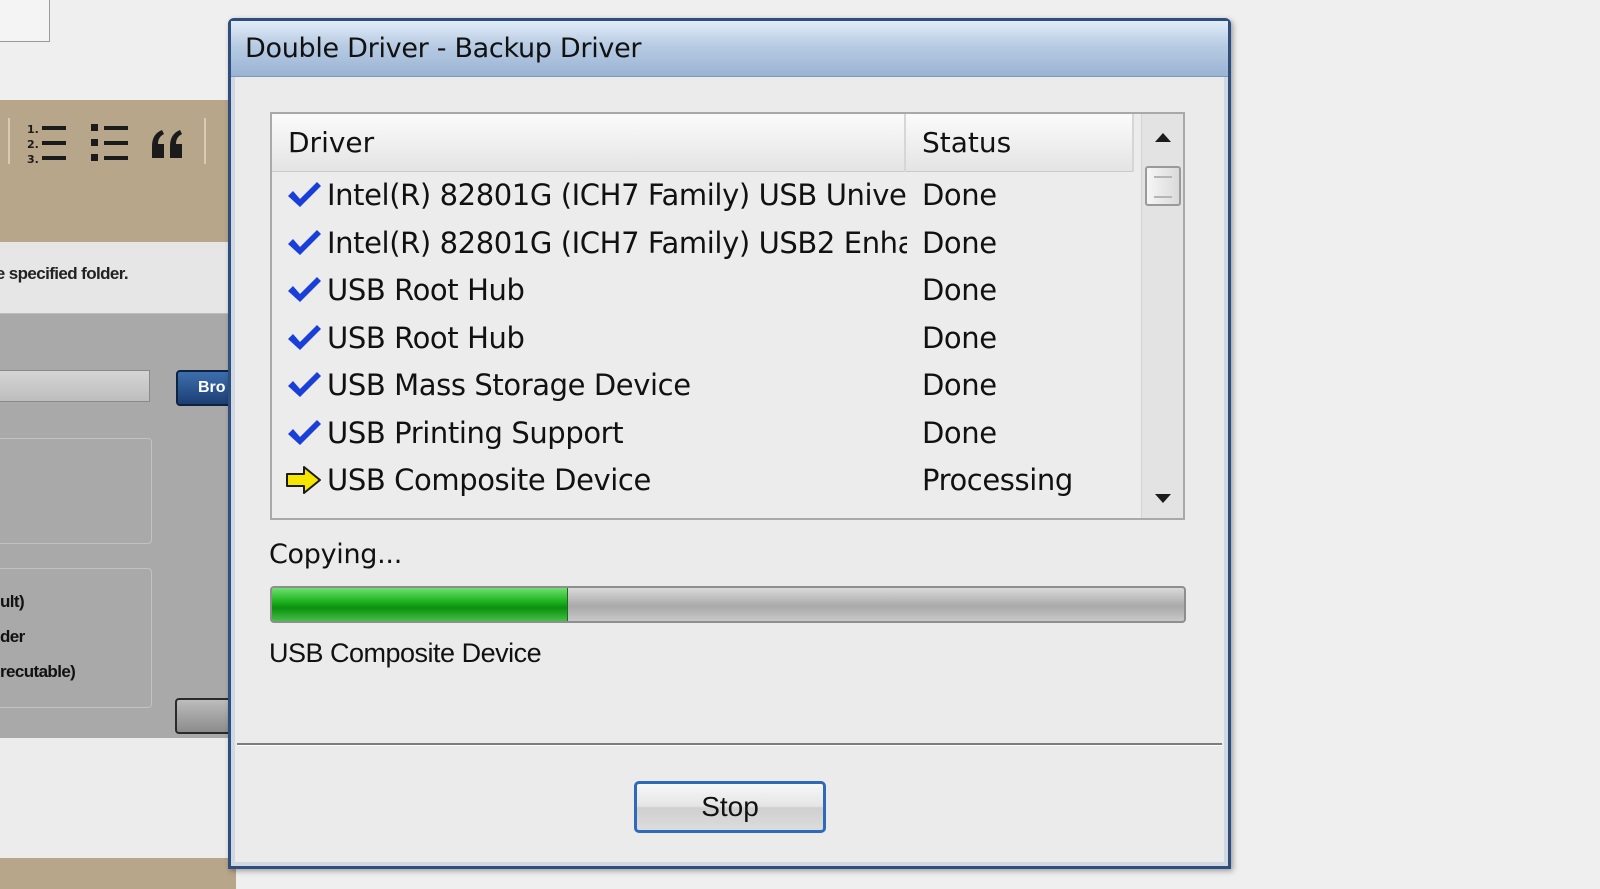  I want to click on svg-text: 1., so click(33, 129).